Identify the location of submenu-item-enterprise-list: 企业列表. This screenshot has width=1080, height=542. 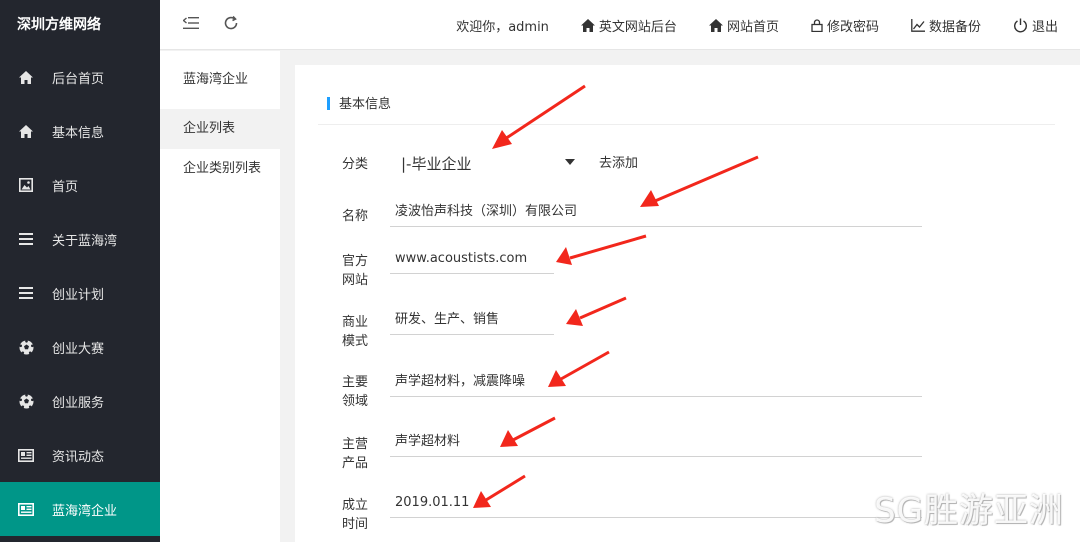
(220, 129).